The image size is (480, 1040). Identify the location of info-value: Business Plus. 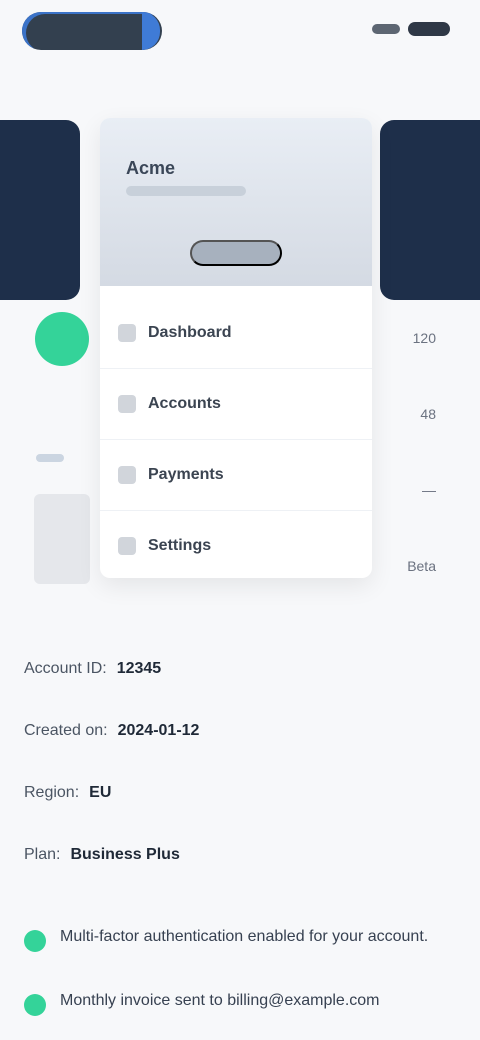
(125, 854).